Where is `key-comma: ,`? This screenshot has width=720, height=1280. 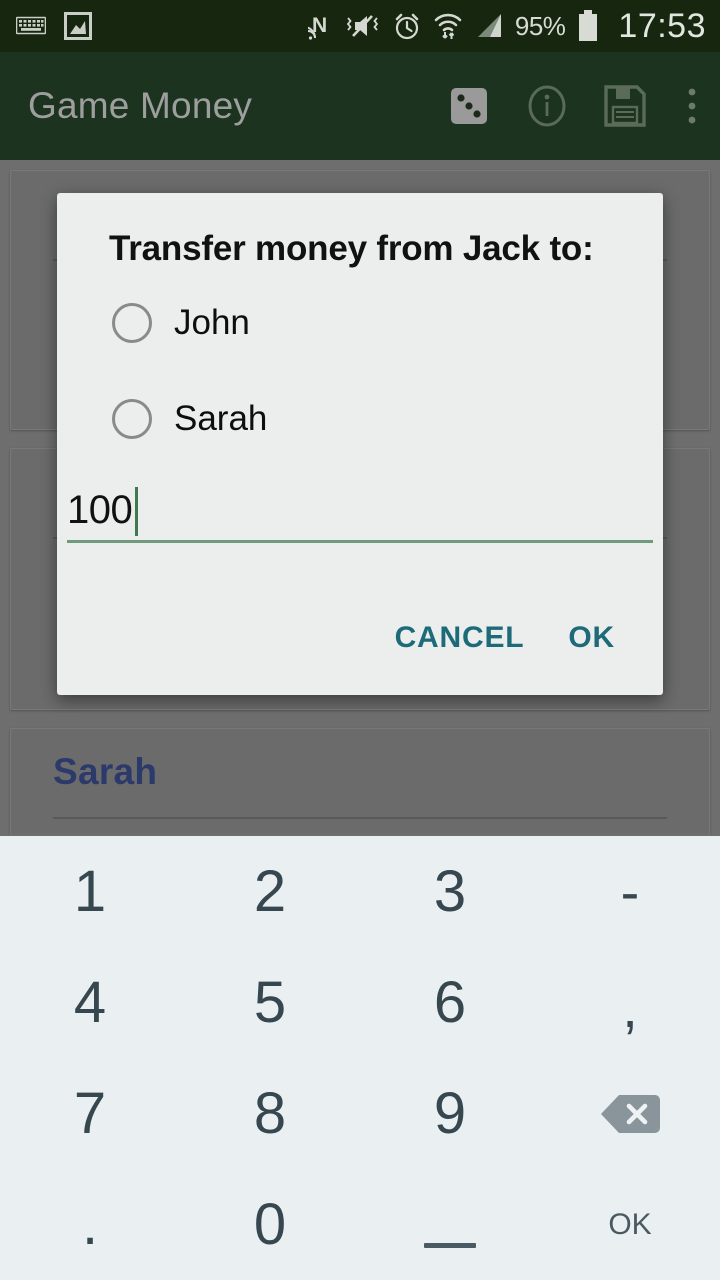
key-comma: , is located at coordinates (630, 1002).